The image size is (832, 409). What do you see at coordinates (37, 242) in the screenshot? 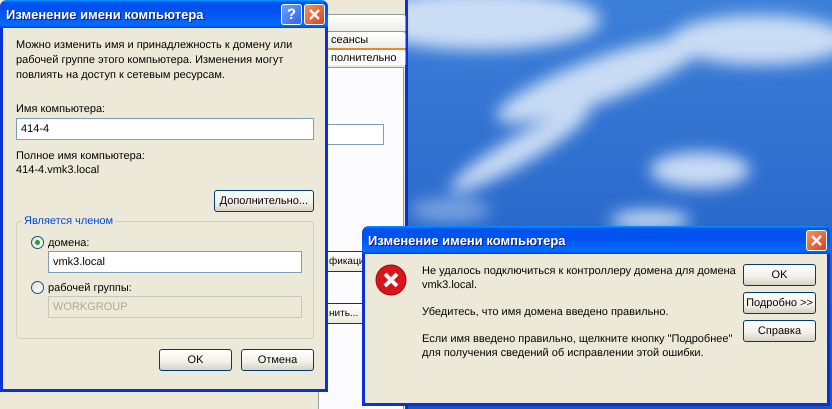
I see `radio-button` at bounding box center [37, 242].